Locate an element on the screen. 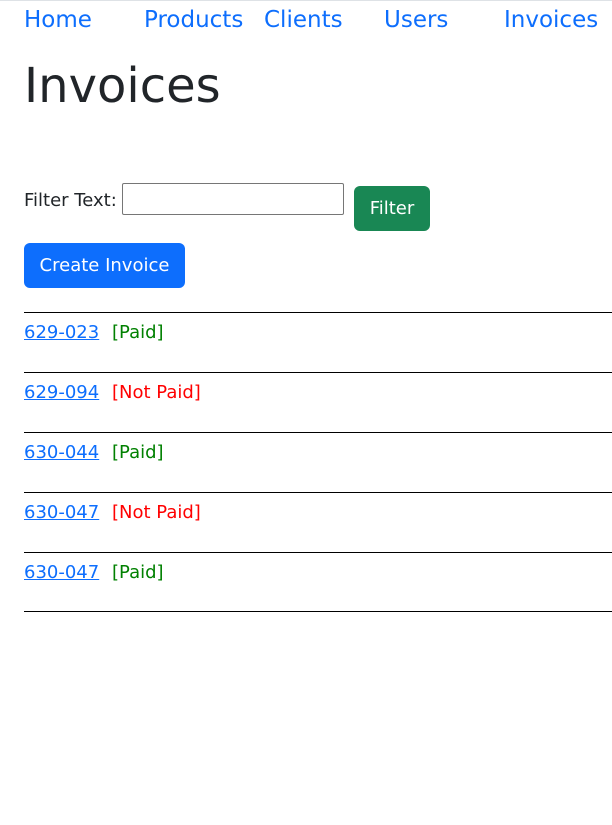 The image size is (612, 825). invoice-row: 629-094 [Not Paid] is located at coordinates (318, 402).